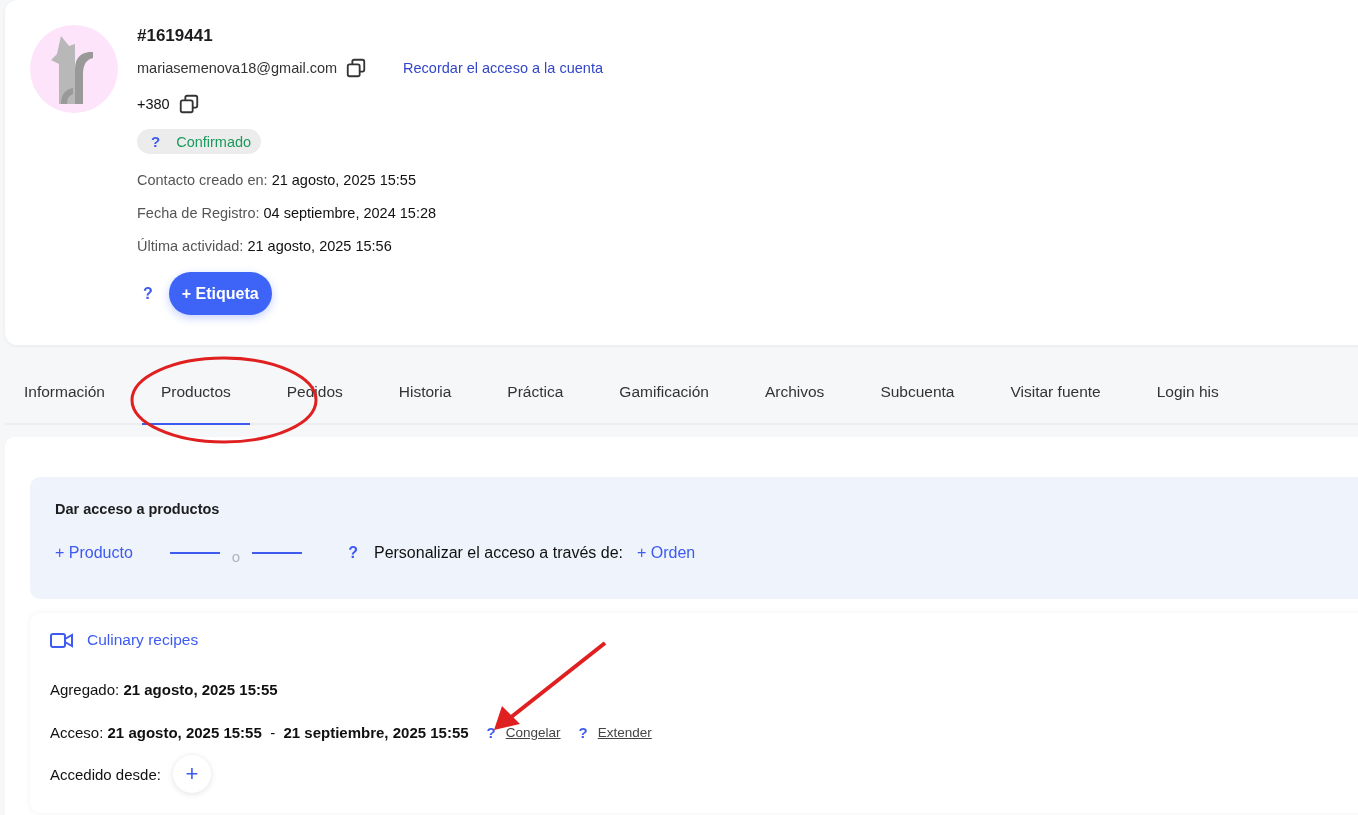  I want to click on action-link: Extender, so click(624, 732).